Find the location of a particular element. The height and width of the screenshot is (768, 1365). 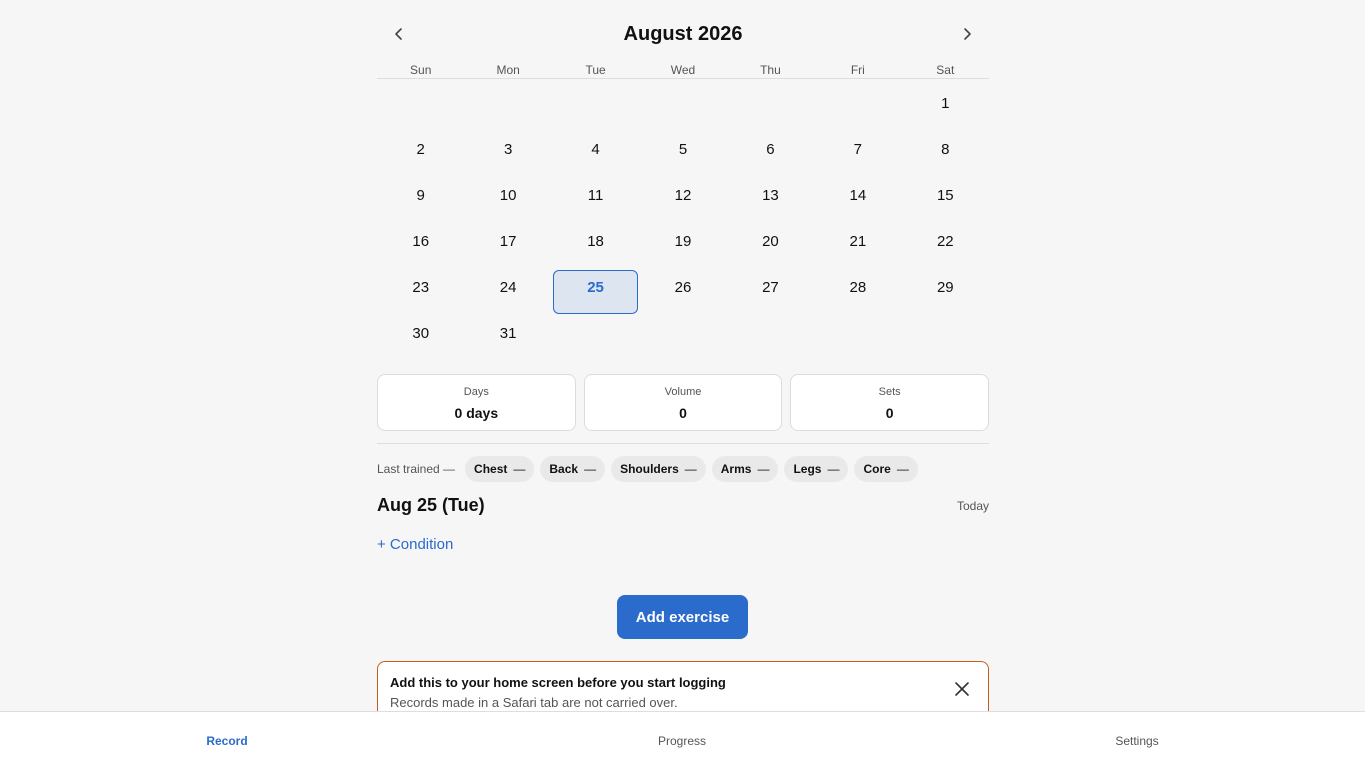

calendar-day-number: 10 is located at coordinates (508, 195).